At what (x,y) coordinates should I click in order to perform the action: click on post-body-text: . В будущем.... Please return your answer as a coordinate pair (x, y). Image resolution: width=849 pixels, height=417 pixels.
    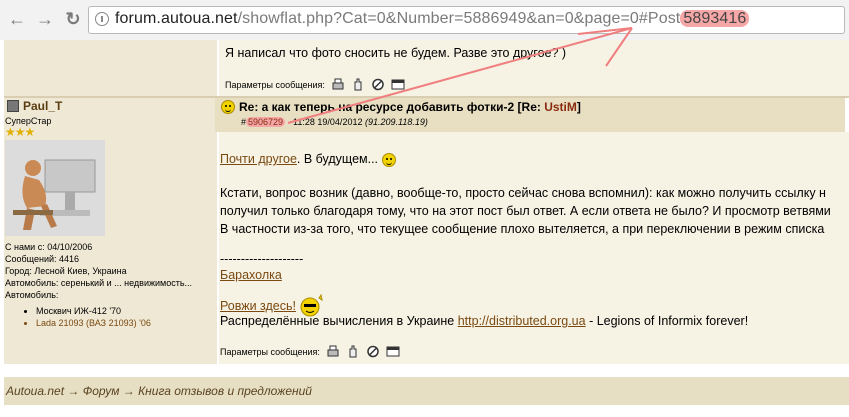
    Looking at the image, I should click on (337, 159).